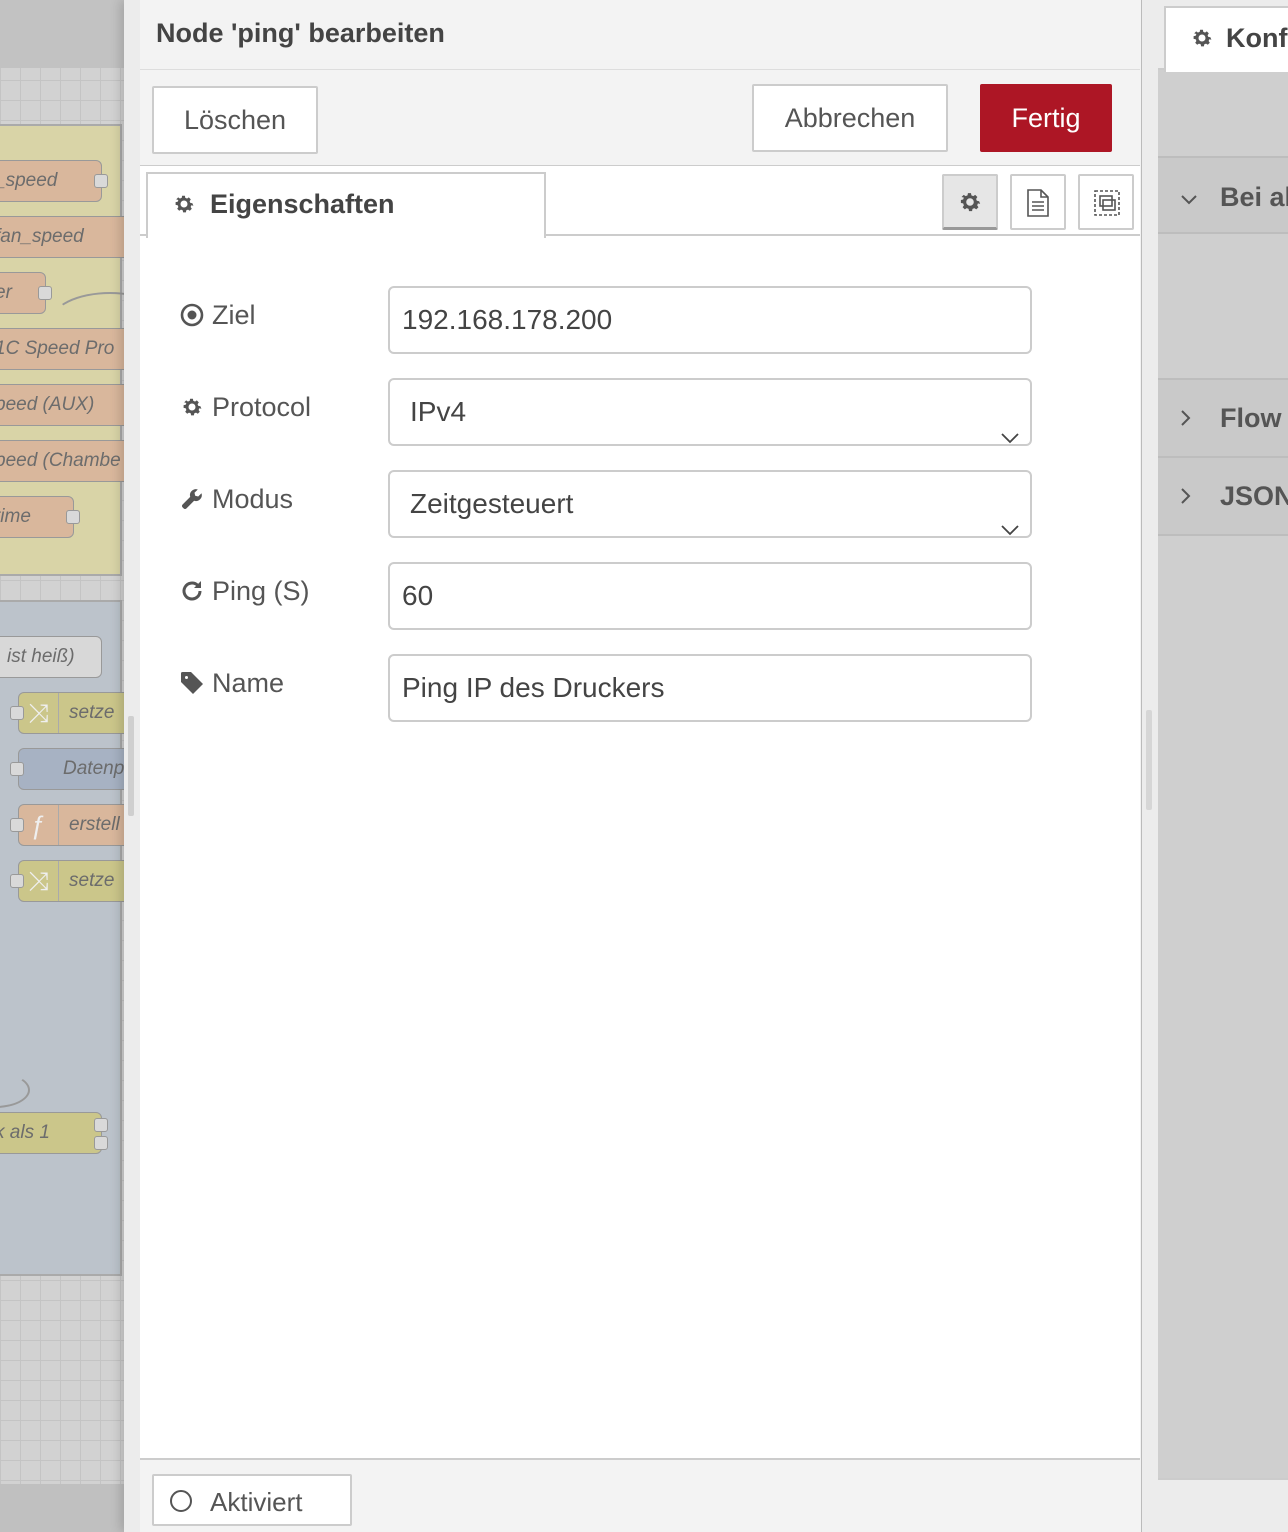 The width and height of the screenshot is (1288, 1532). What do you see at coordinates (234, 315) in the screenshot?
I see `target-label-text: Ziel` at bounding box center [234, 315].